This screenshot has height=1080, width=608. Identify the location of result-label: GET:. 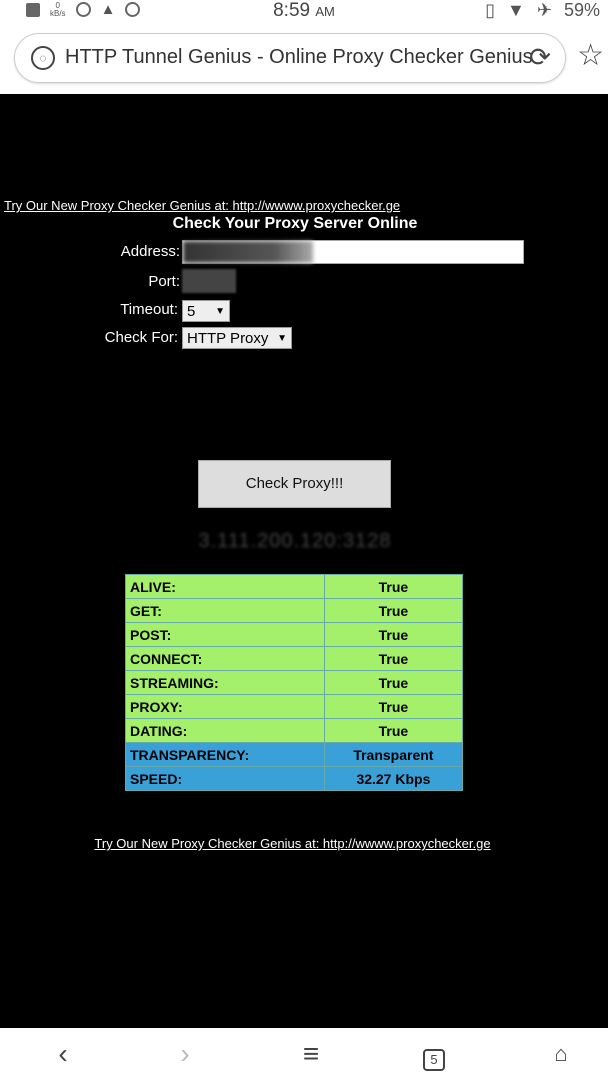
(225, 610).